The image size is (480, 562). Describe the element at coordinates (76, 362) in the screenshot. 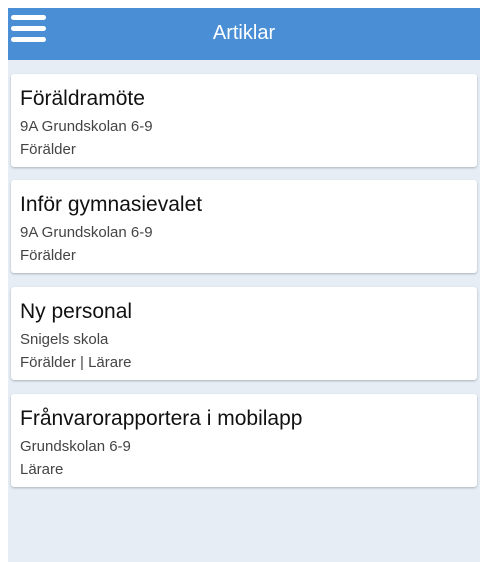

I see `article-audience: Förälder | Lärare` at that location.